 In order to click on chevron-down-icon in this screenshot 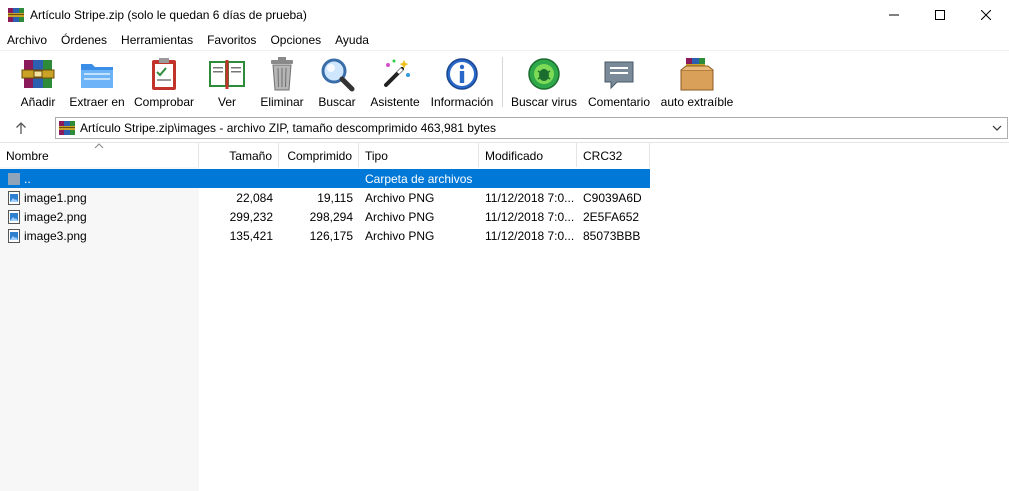, I will do `click(997, 128)`.